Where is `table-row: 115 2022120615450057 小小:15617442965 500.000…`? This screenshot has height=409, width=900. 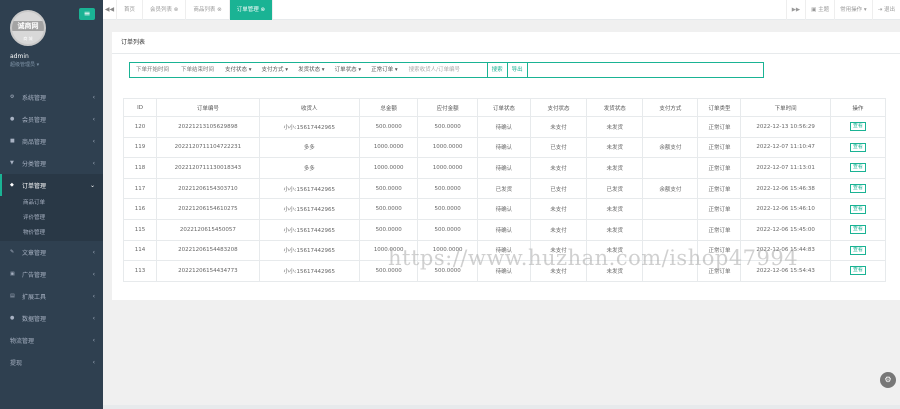
table-row: 115 2022120615450057 小小:15617442965 500.000… is located at coordinates (504, 229).